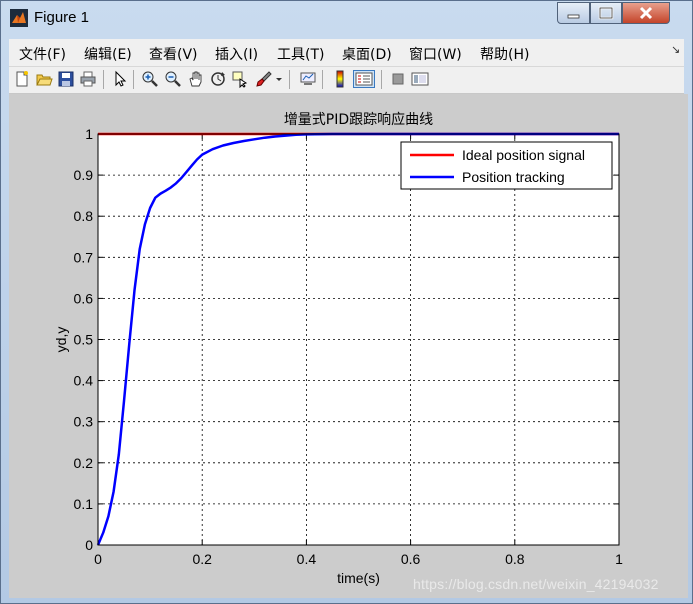 This screenshot has width=693, height=604. What do you see at coordinates (196, 79) in the screenshot?
I see `pan-hand-icon` at bounding box center [196, 79].